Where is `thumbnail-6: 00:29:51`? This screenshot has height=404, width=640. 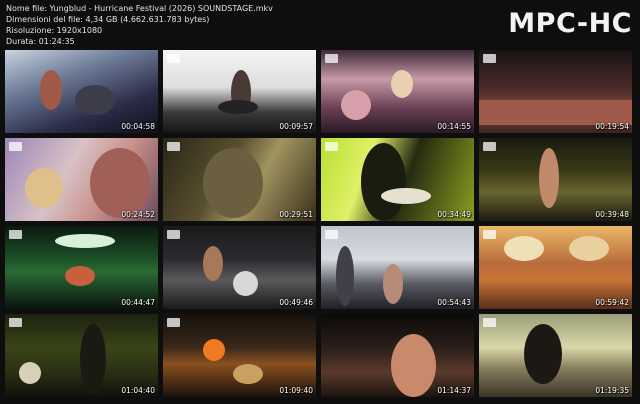
thumbnail-6: 00:29:51 is located at coordinates (239, 179).